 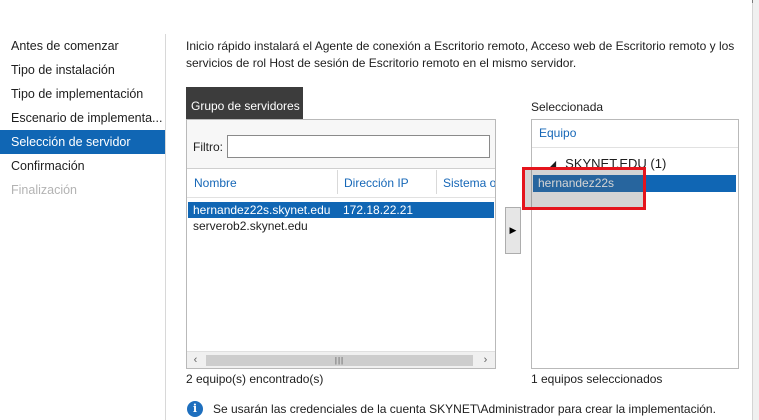 I want to click on info-icon: i, so click(x=195, y=409).